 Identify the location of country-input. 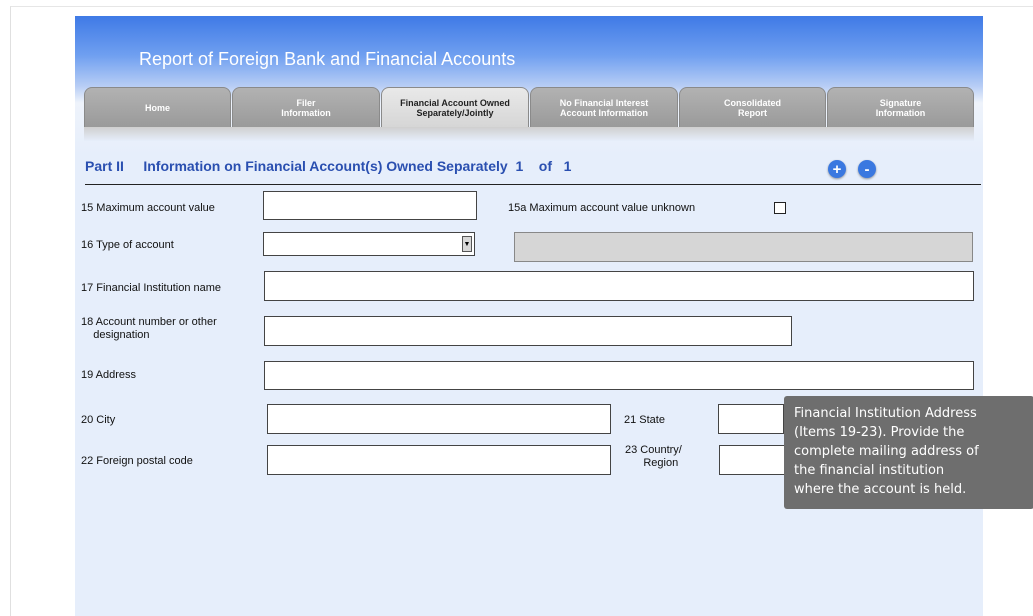
(752, 460).